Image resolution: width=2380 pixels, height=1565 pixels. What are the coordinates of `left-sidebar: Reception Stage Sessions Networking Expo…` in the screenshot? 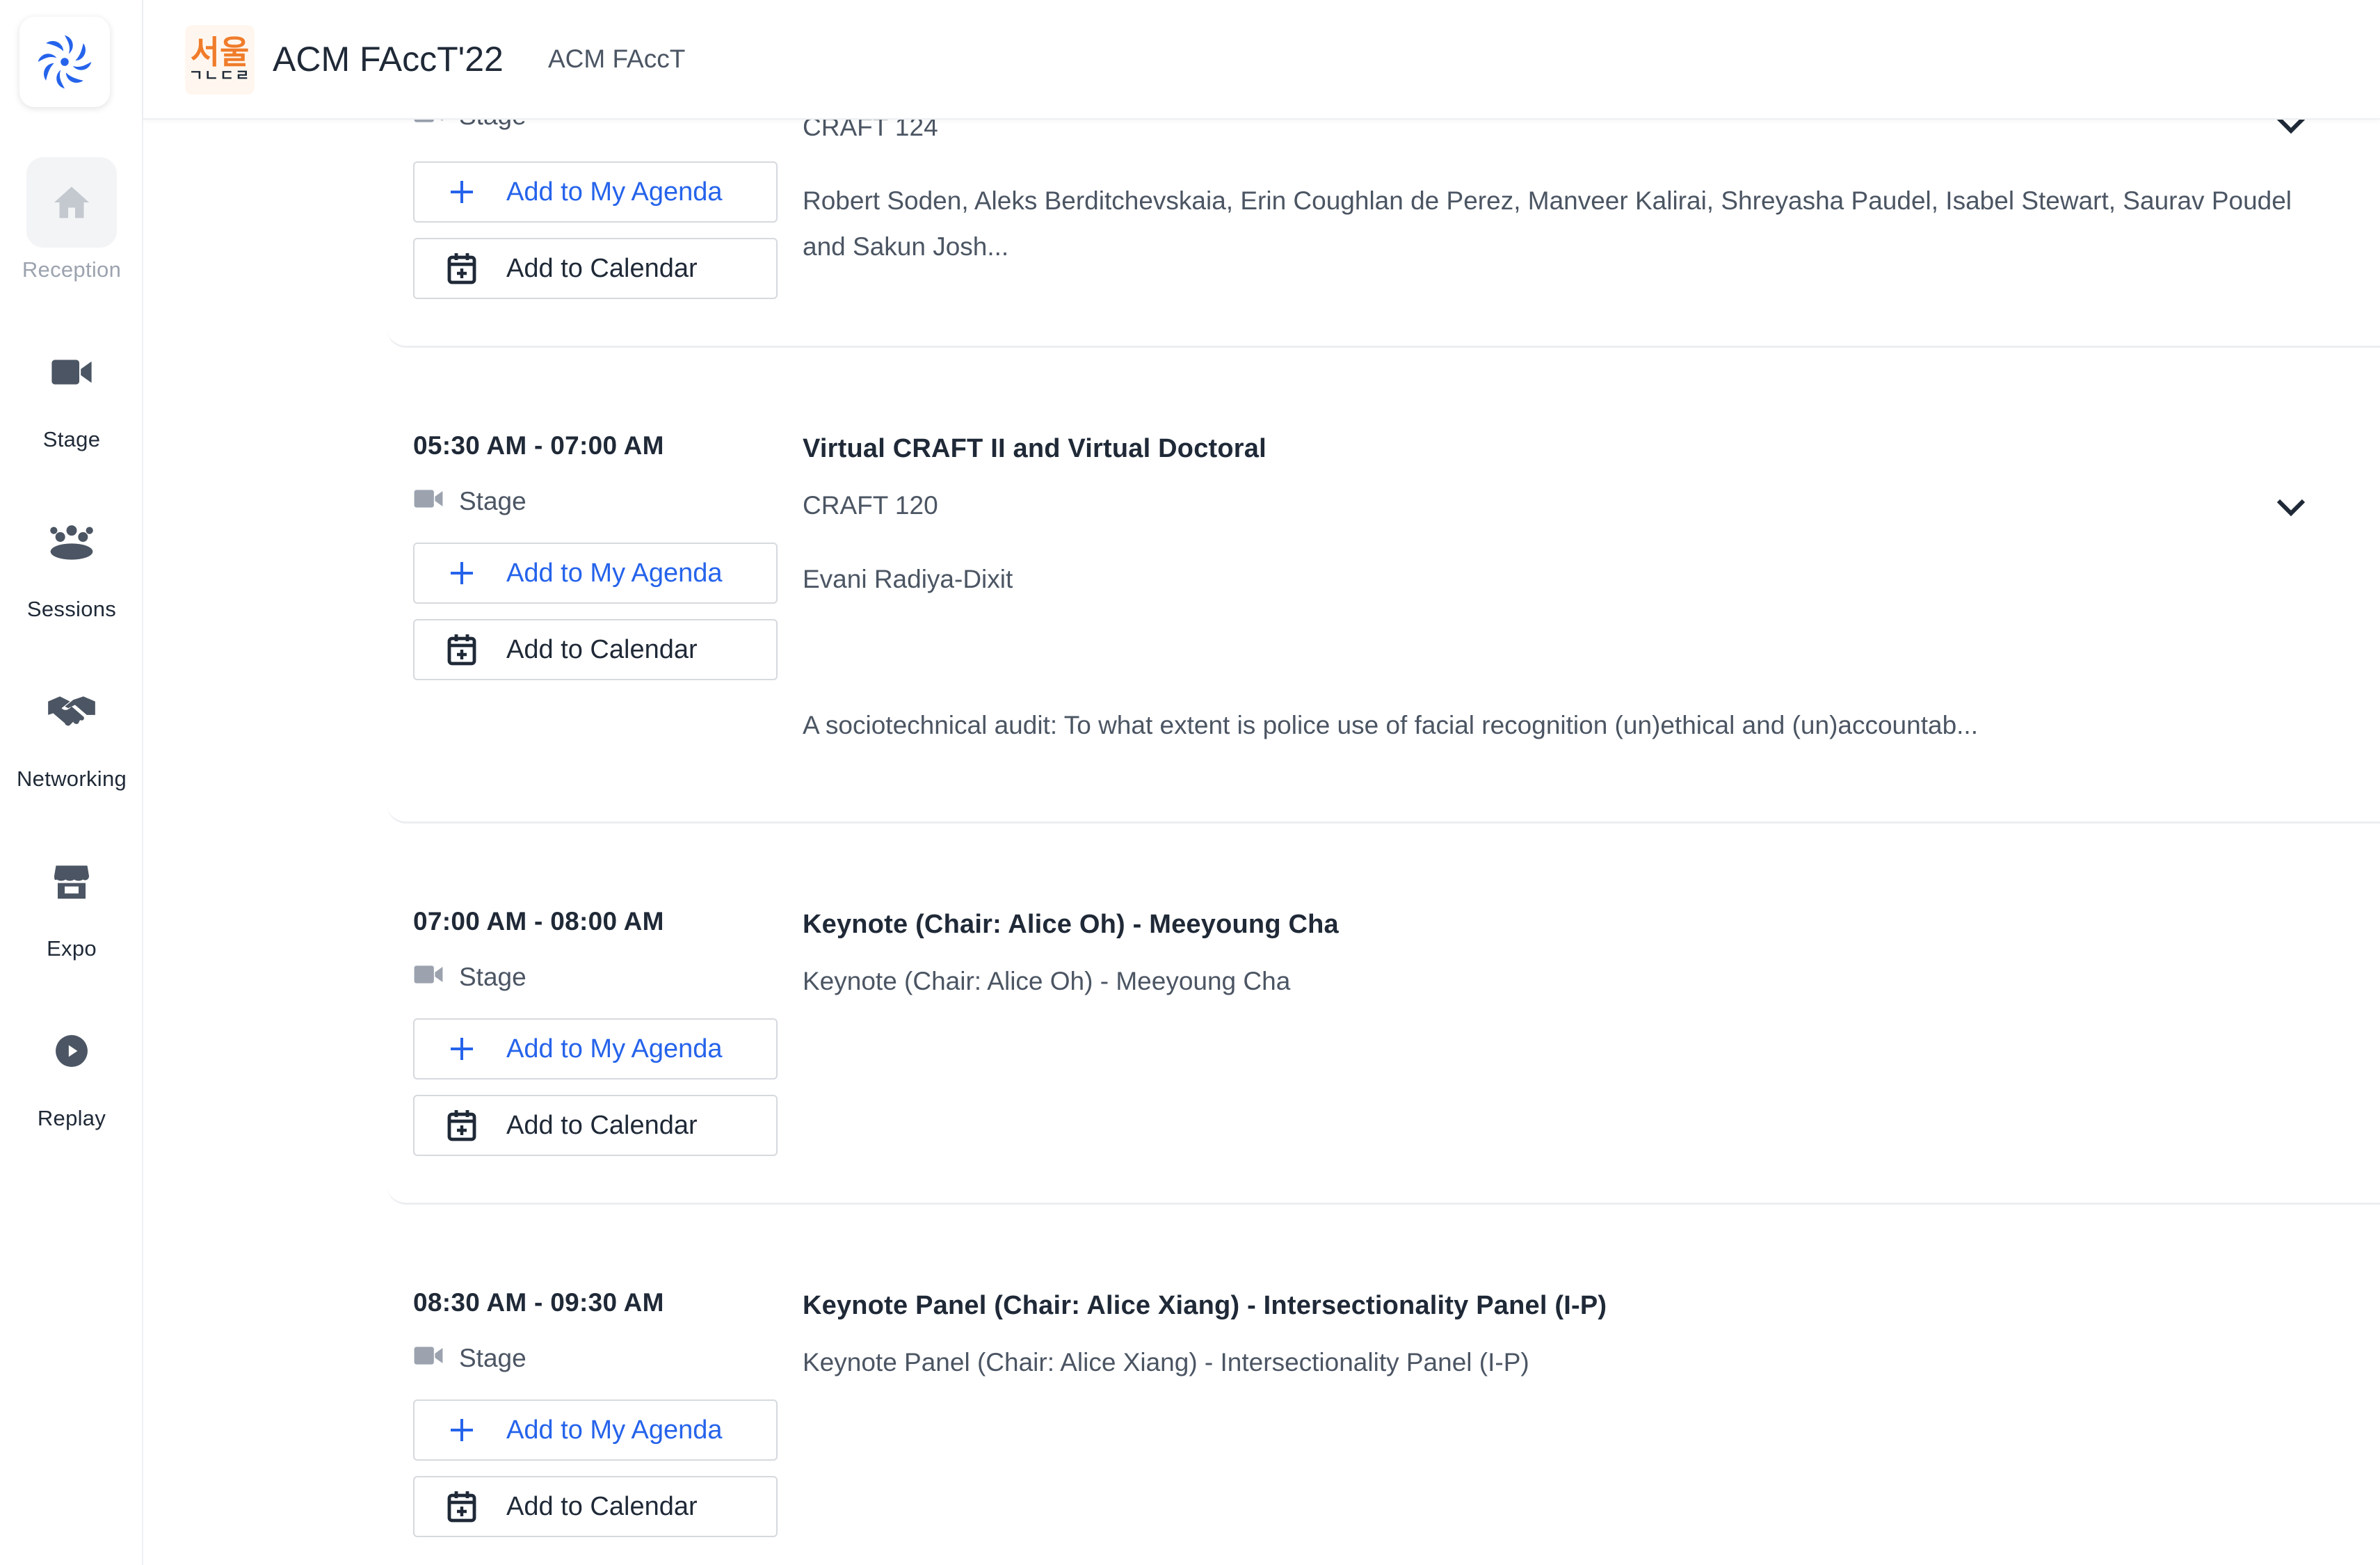 It's located at (71, 782).